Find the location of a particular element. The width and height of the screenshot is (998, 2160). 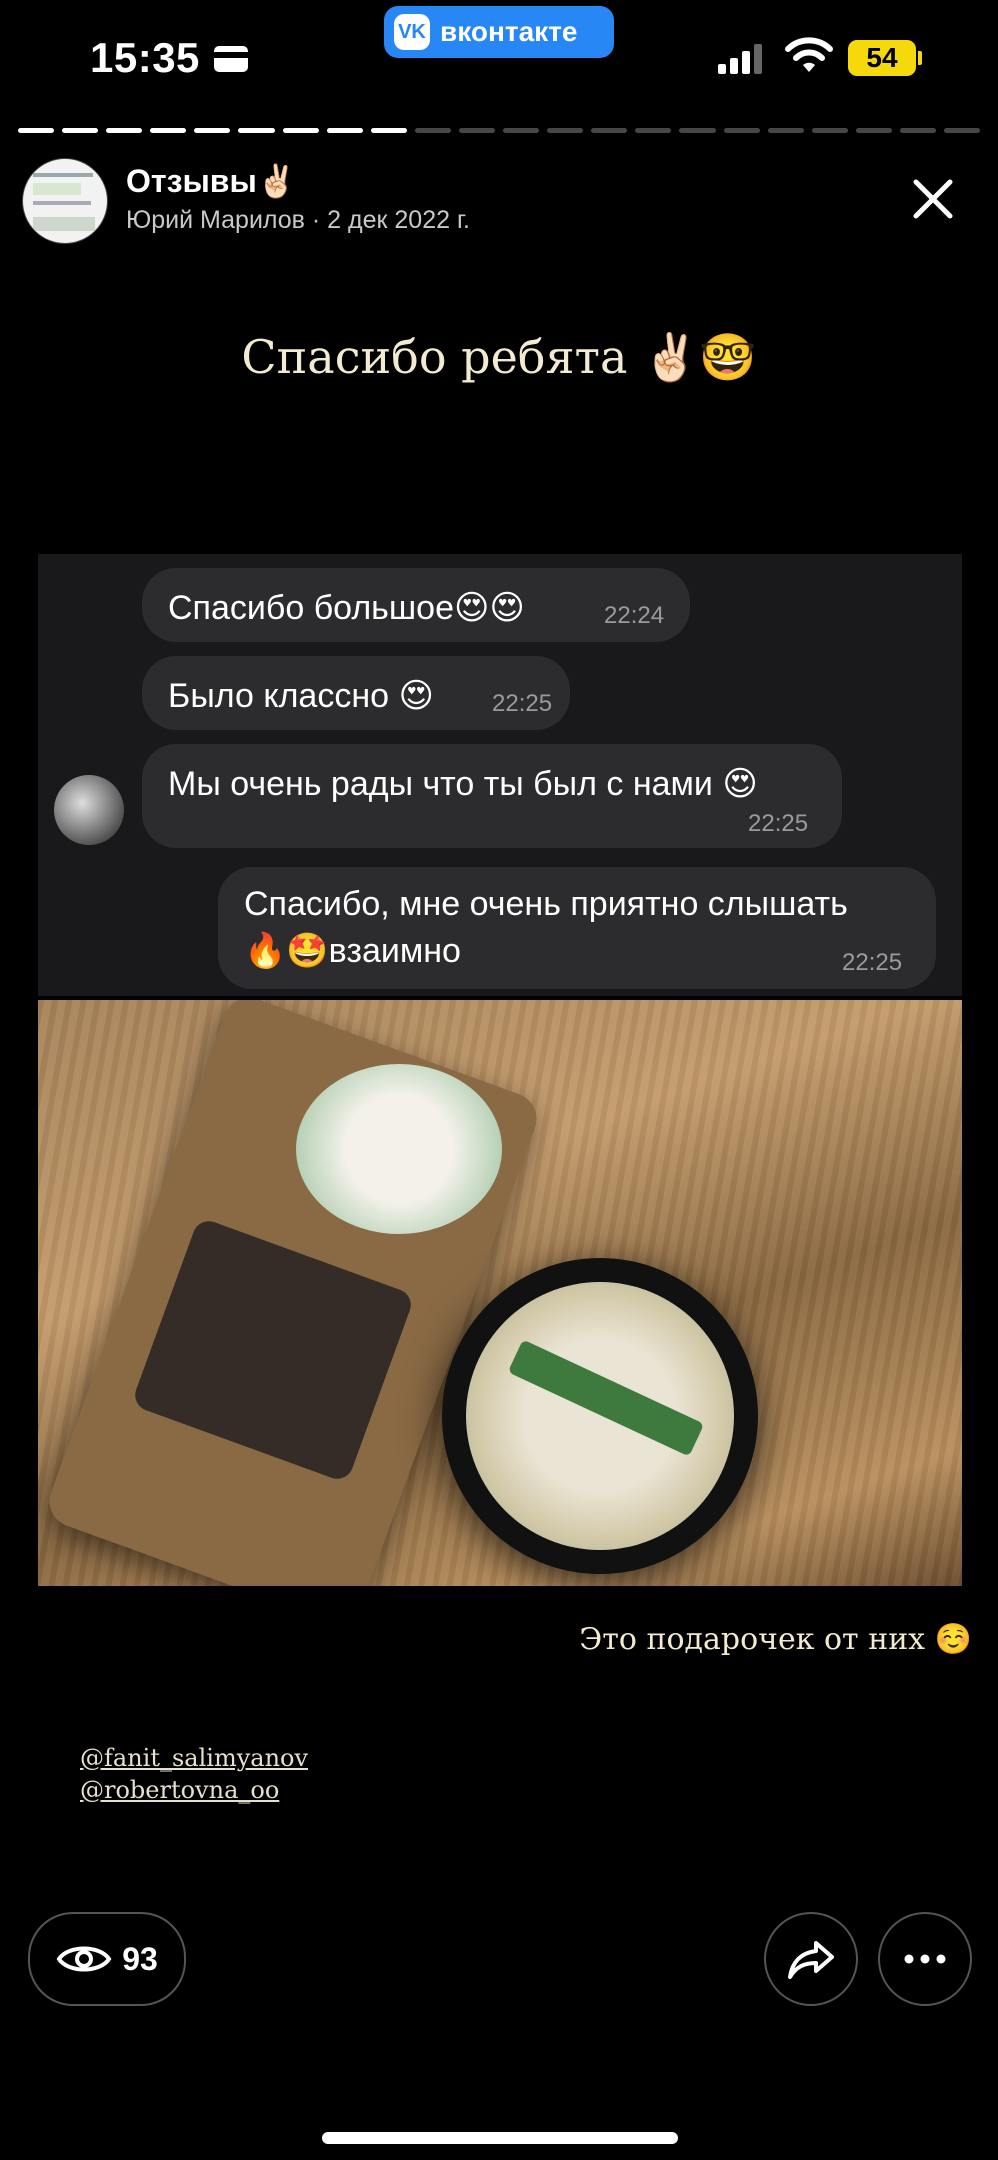

share-button is located at coordinates (811, 1959).